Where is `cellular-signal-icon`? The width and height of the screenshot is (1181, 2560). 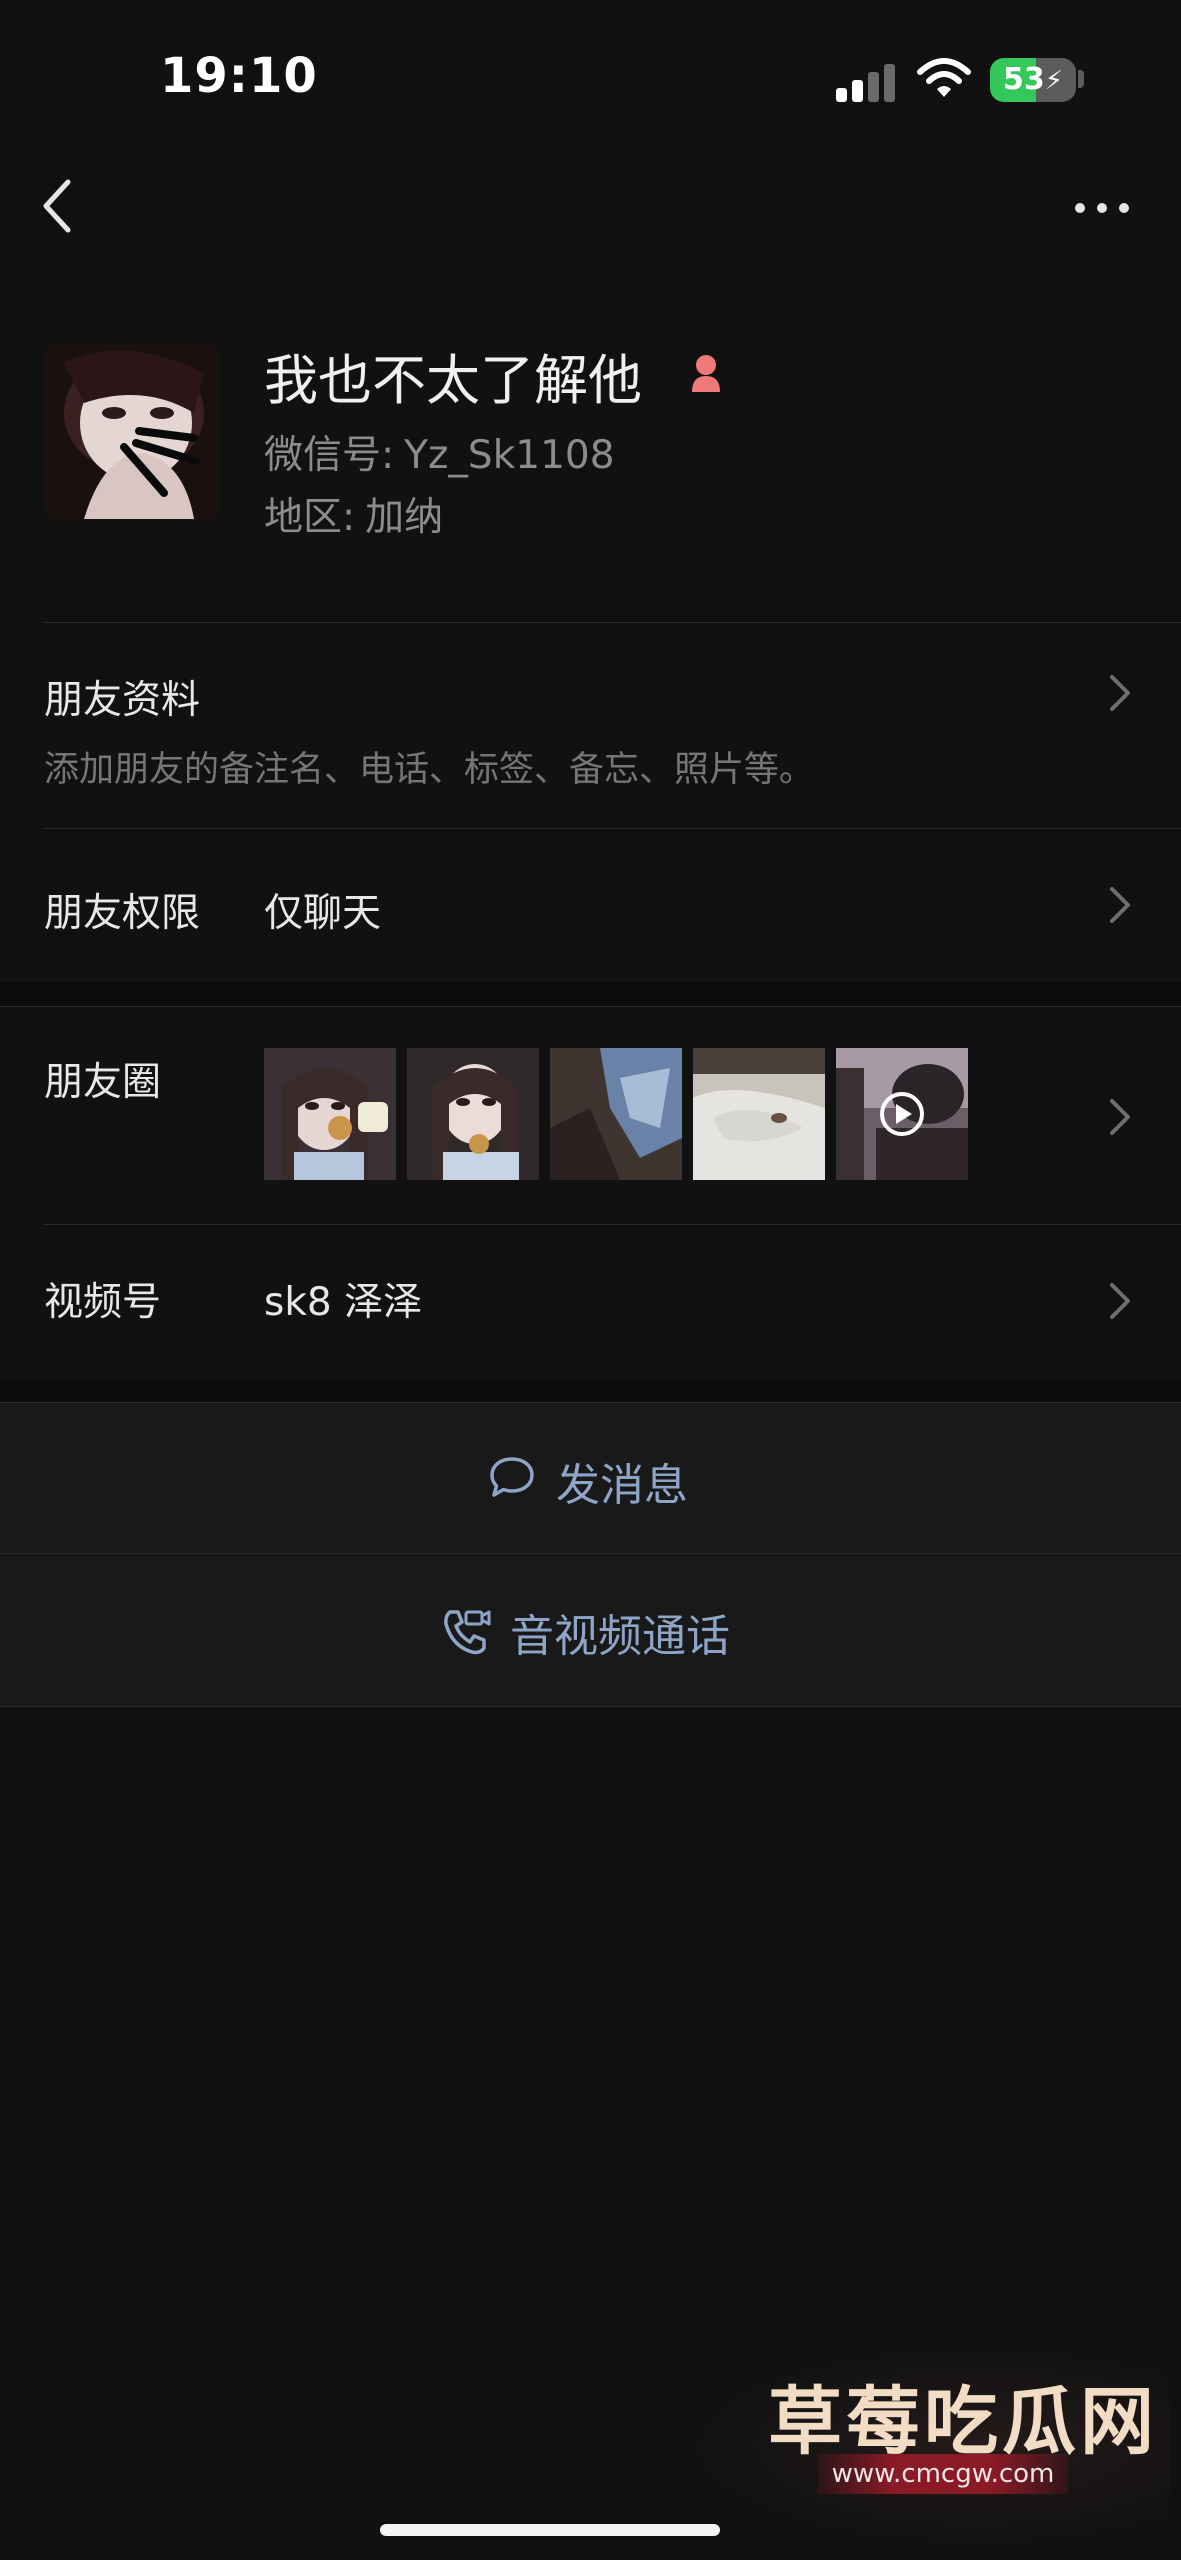 cellular-signal-icon is located at coordinates (868, 82).